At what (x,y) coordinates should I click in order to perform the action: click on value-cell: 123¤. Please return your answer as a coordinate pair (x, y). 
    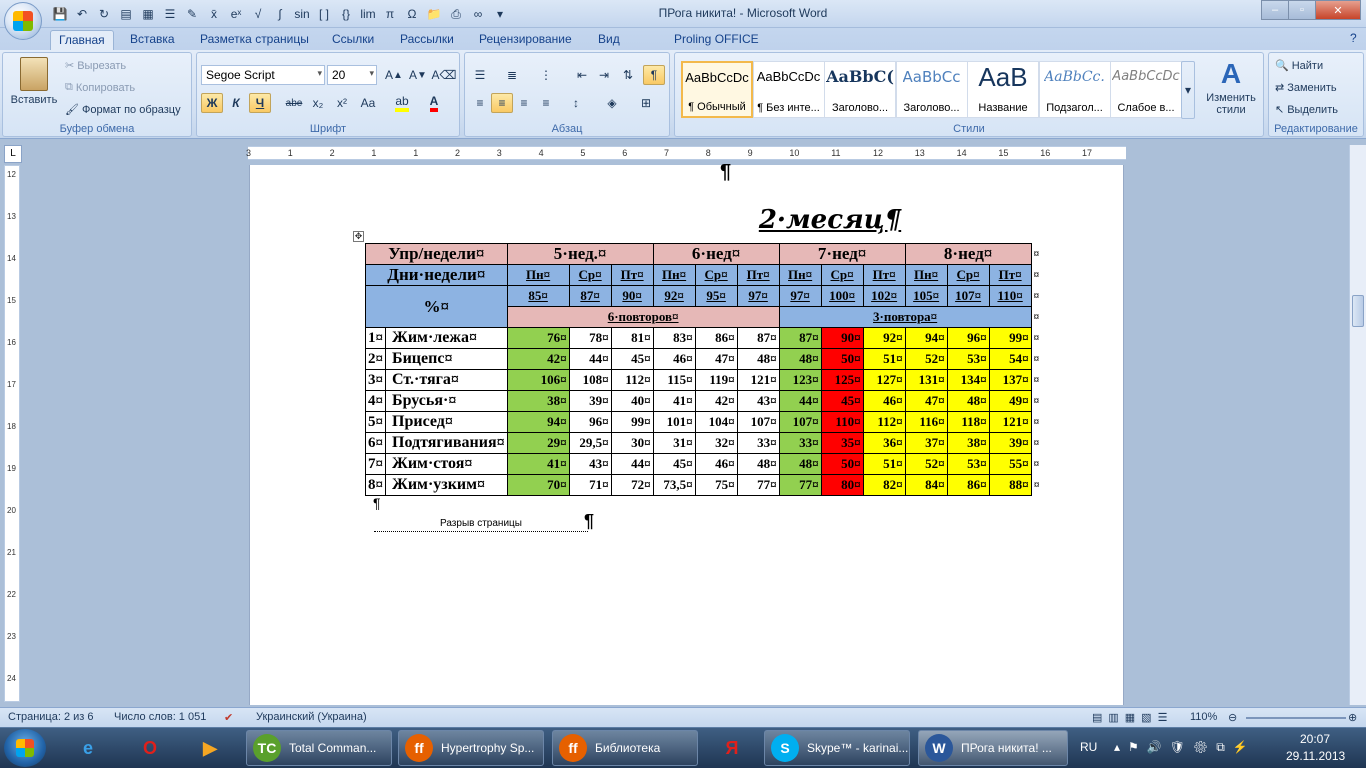
    Looking at the image, I should click on (800, 380).